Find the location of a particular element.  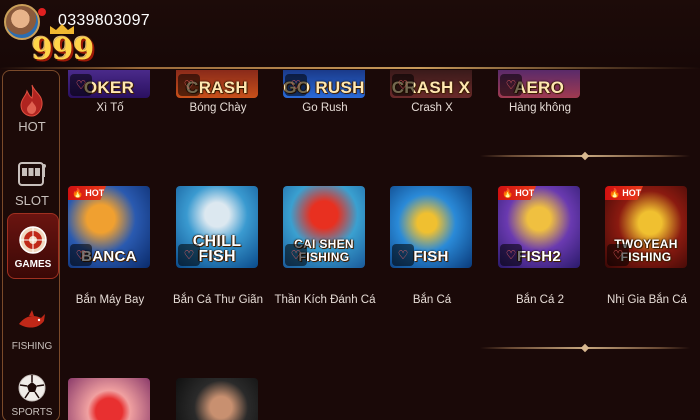

category-sidebar: HOT SLOT GAMES FISHING SPORTS is located at coordinates (31, 245).